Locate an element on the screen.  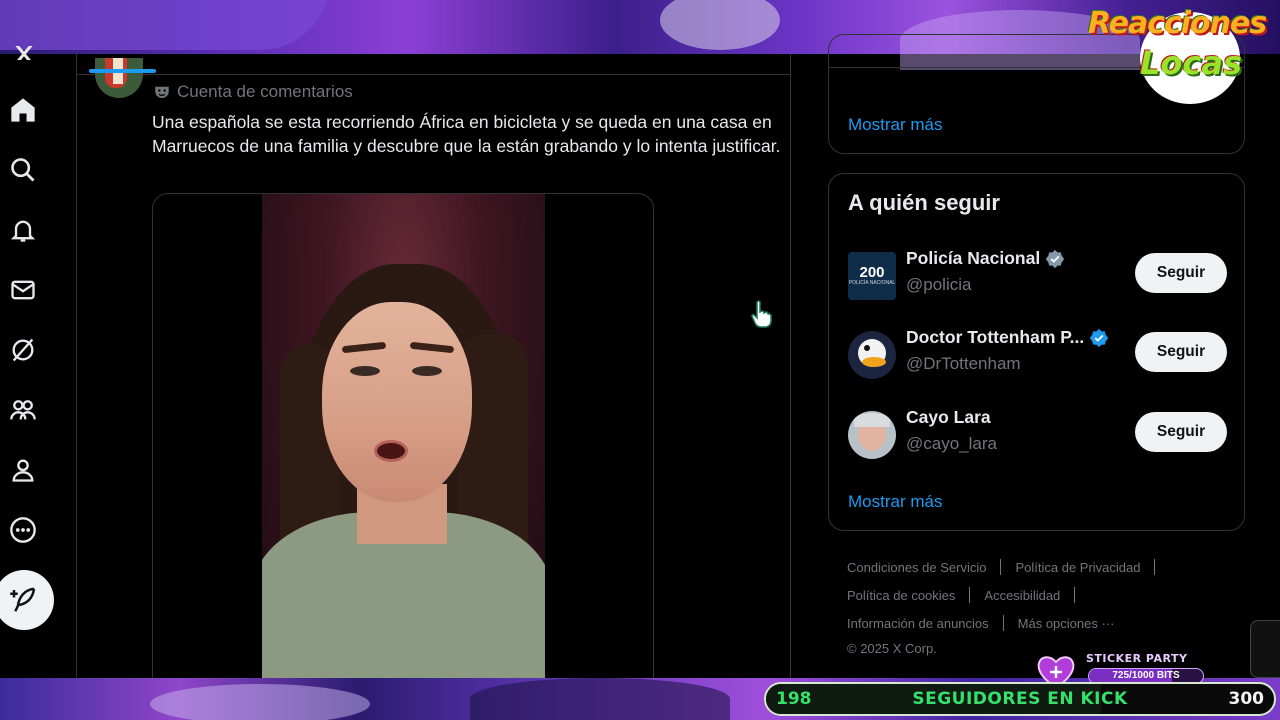
grok-icon is located at coordinates (23, 350).